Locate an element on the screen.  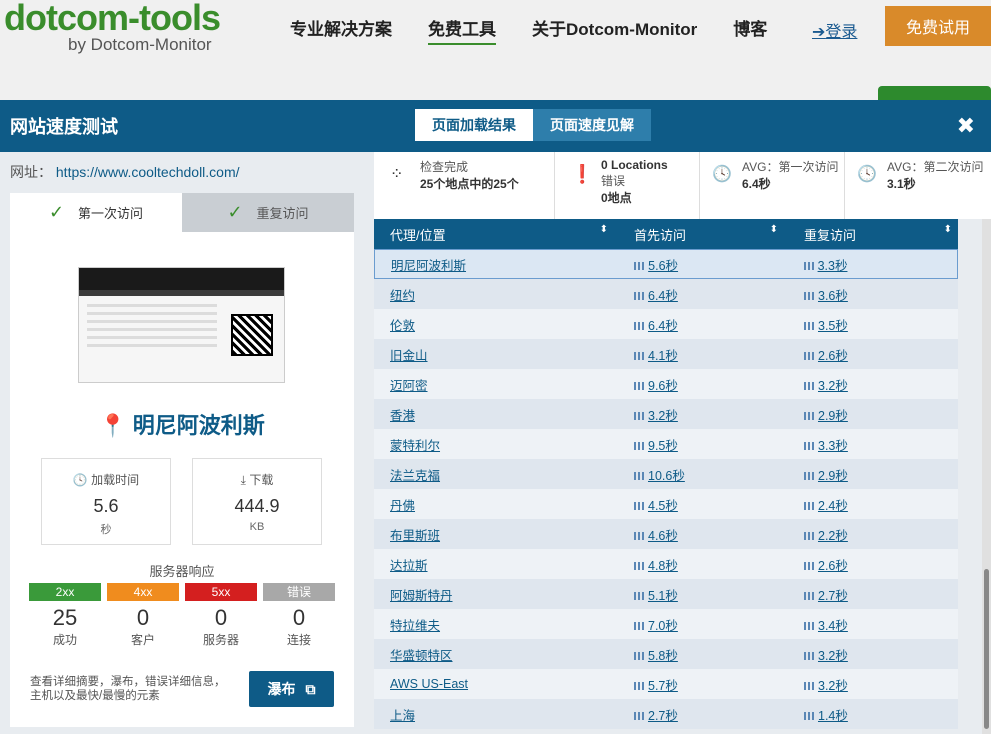
tab-page-load-results: 页面加载结果 is located at coordinates (474, 125).